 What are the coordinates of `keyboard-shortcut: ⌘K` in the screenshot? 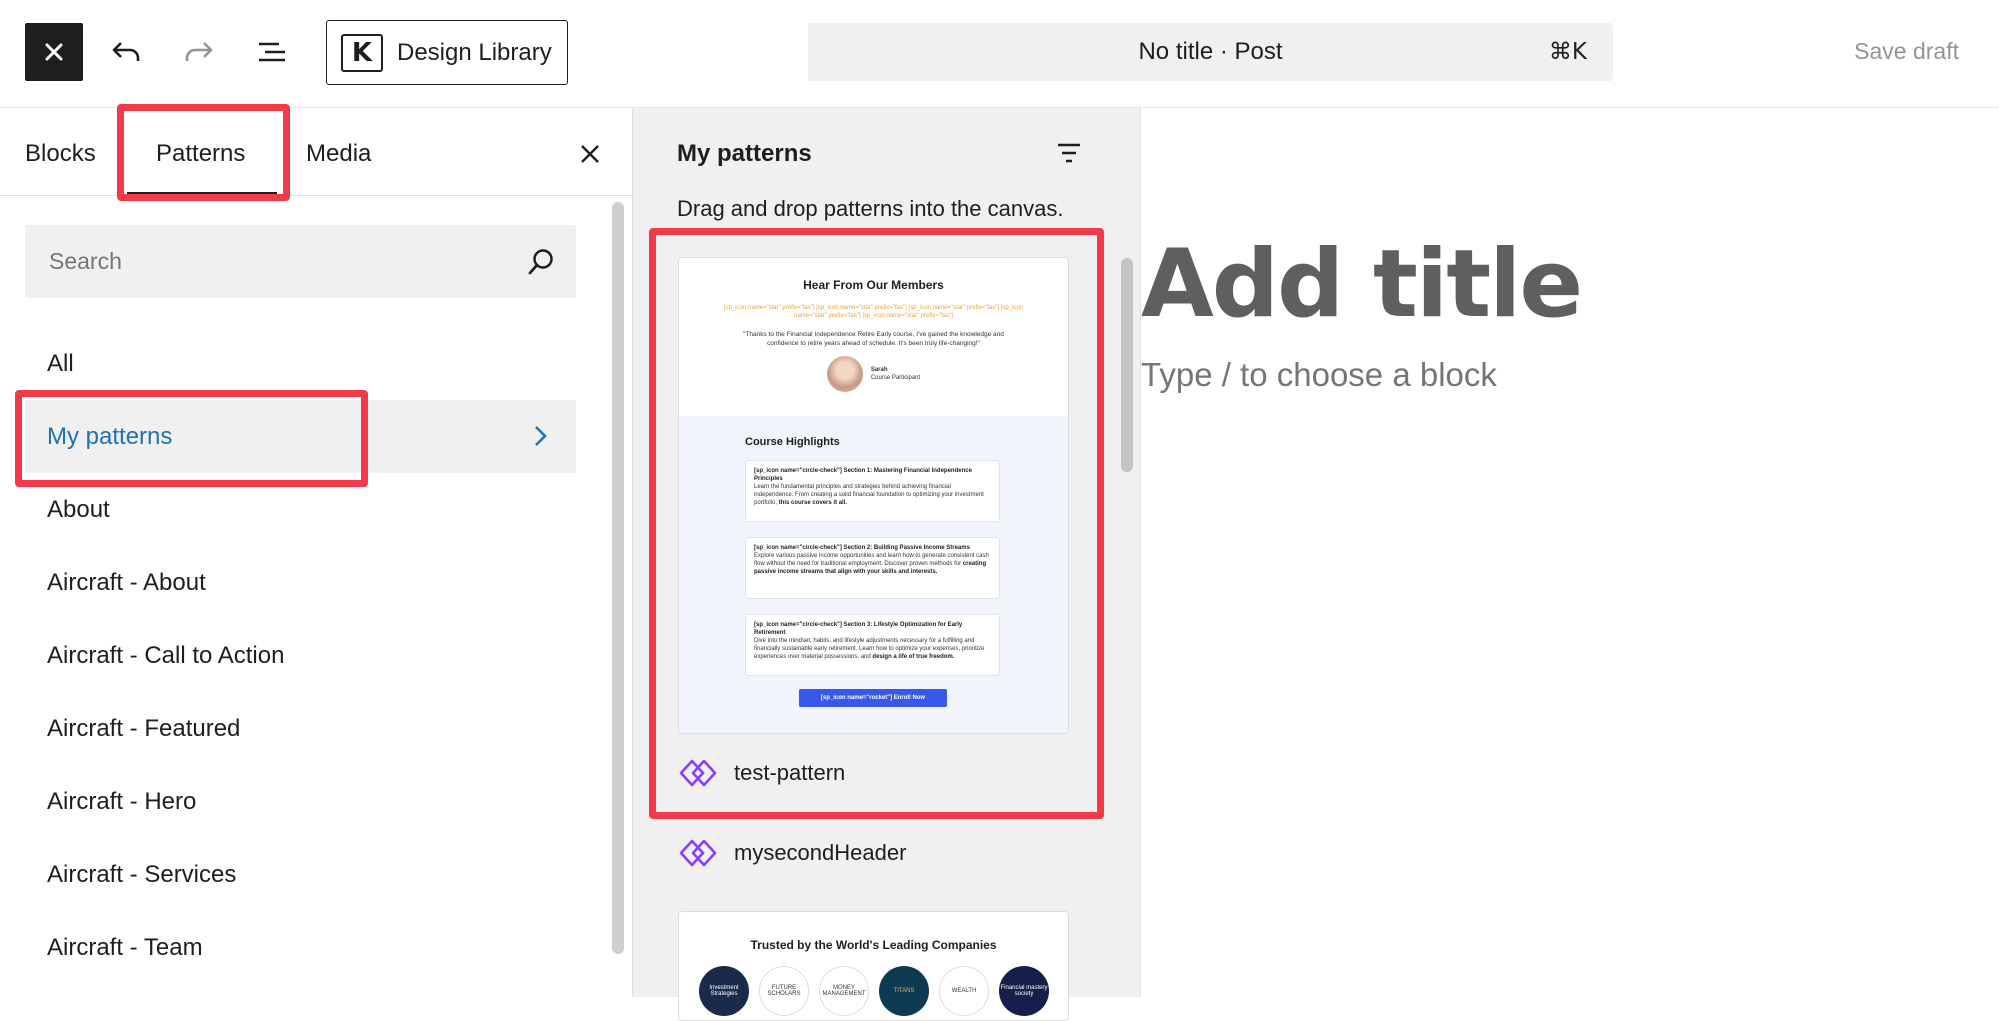 It's located at (1567, 52).